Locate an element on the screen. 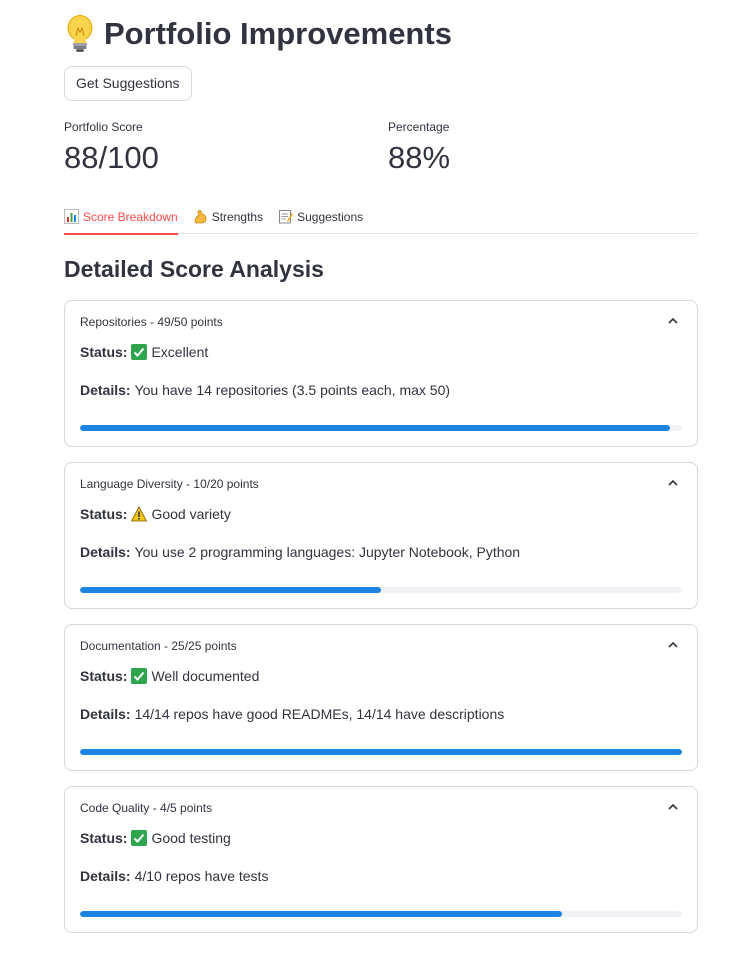  metric-percentage: Percentage 88% is located at coordinates (419, 148).